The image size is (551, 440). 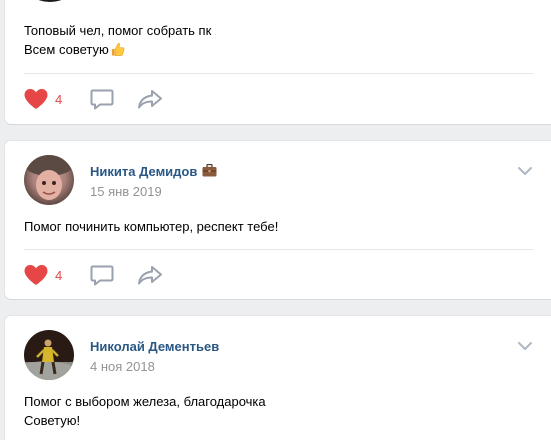 I want to click on author-name: Николай Дементьев, so click(x=154, y=346).